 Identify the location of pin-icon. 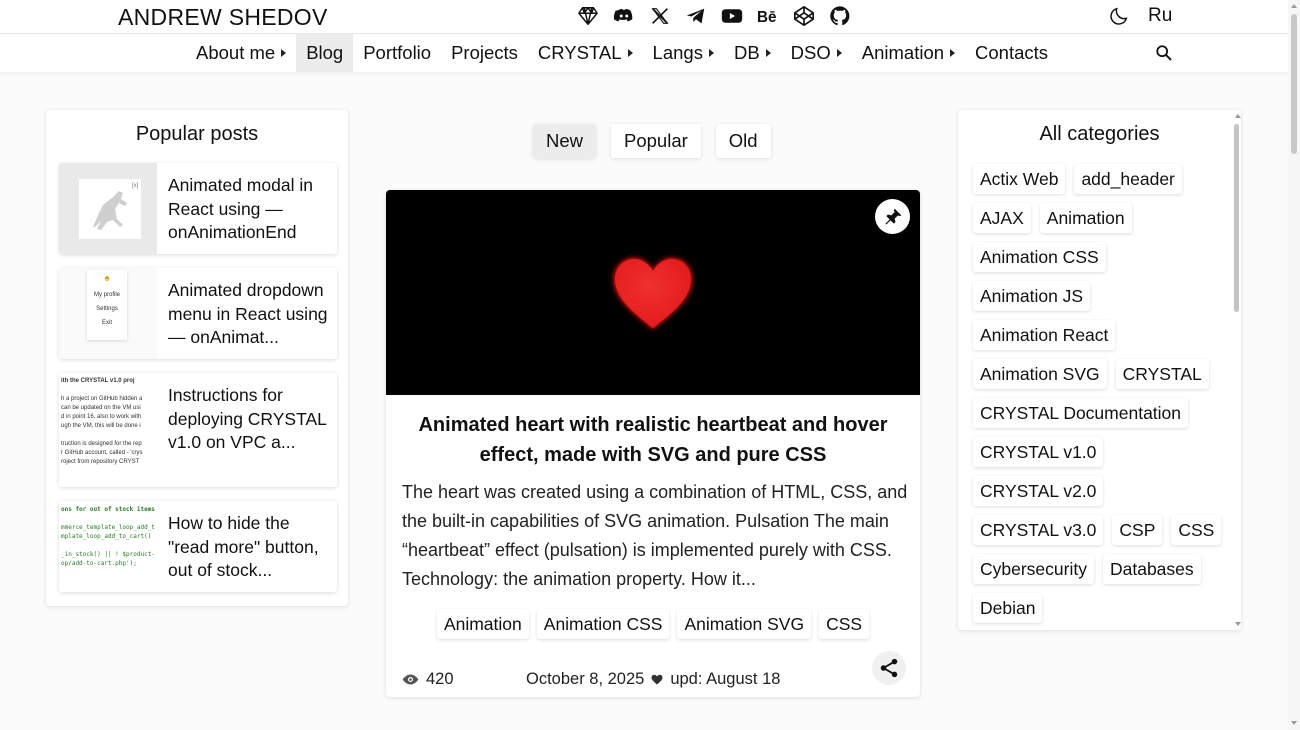
(893, 216).